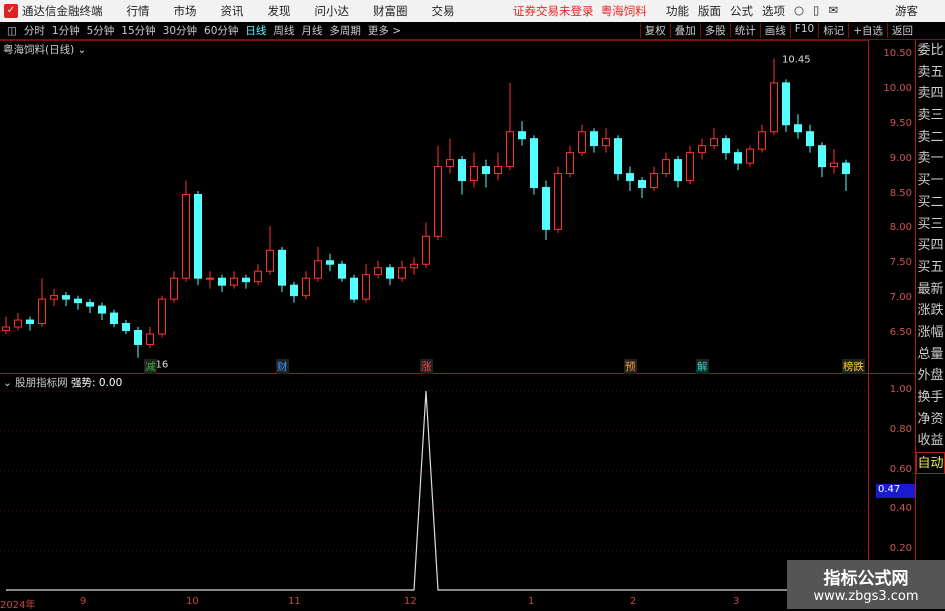  What do you see at coordinates (332, 11) in the screenshot?
I see `menu-ask: 问小达` at bounding box center [332, 11].